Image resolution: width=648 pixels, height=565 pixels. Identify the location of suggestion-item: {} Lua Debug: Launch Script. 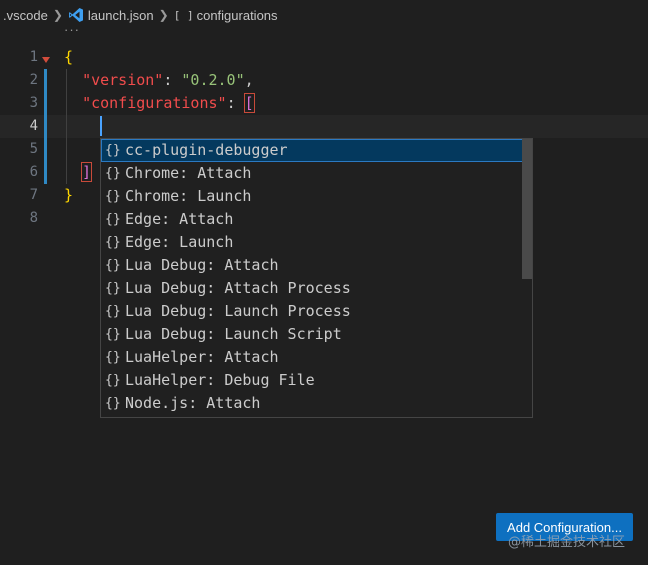
(316, 334).